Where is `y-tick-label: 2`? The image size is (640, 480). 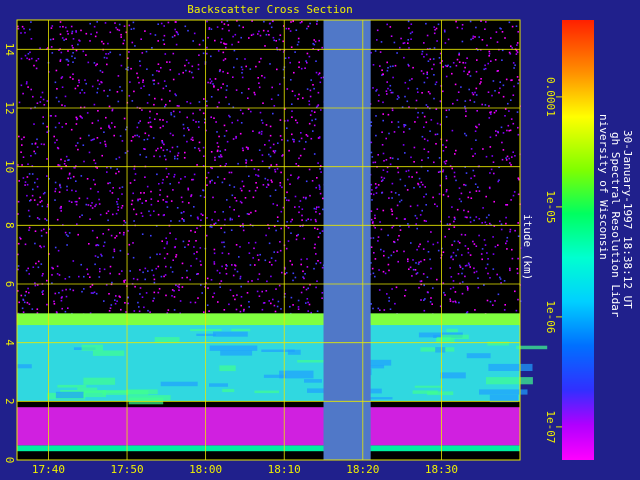 y-tick-label: 2 is located at coordinates (9, 401).